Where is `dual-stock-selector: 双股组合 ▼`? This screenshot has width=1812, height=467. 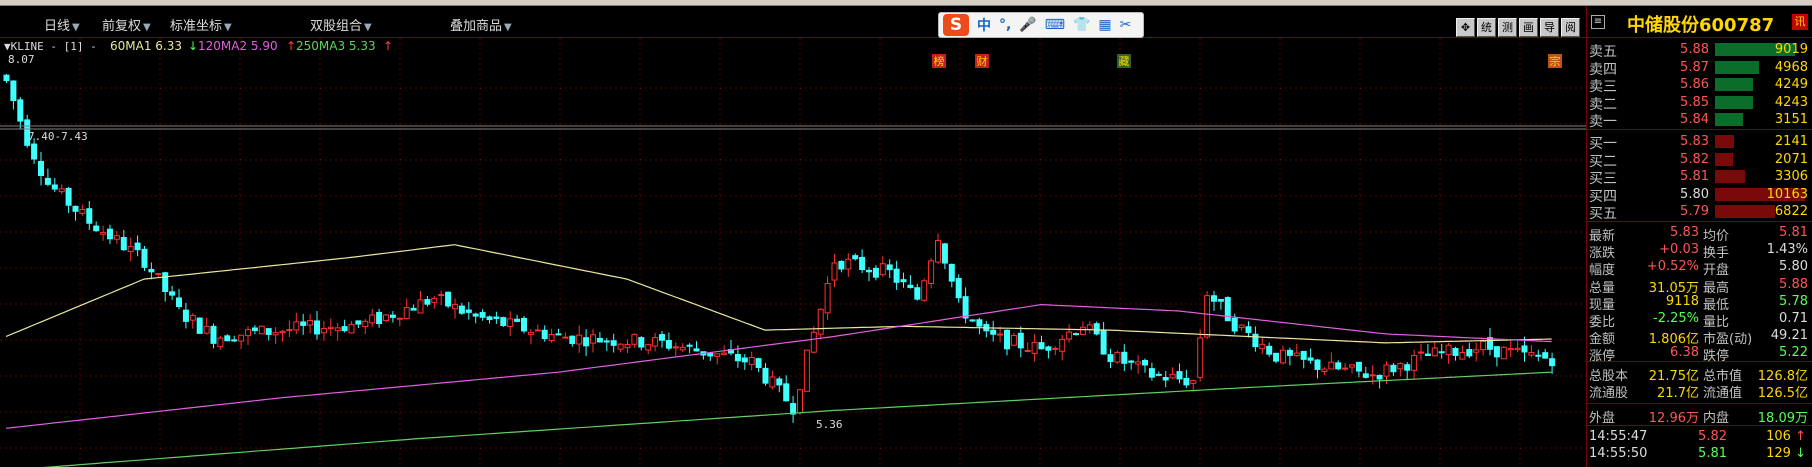 dual-stock-selector: 双股组合 ▼ is located at coordinates (341, 24).